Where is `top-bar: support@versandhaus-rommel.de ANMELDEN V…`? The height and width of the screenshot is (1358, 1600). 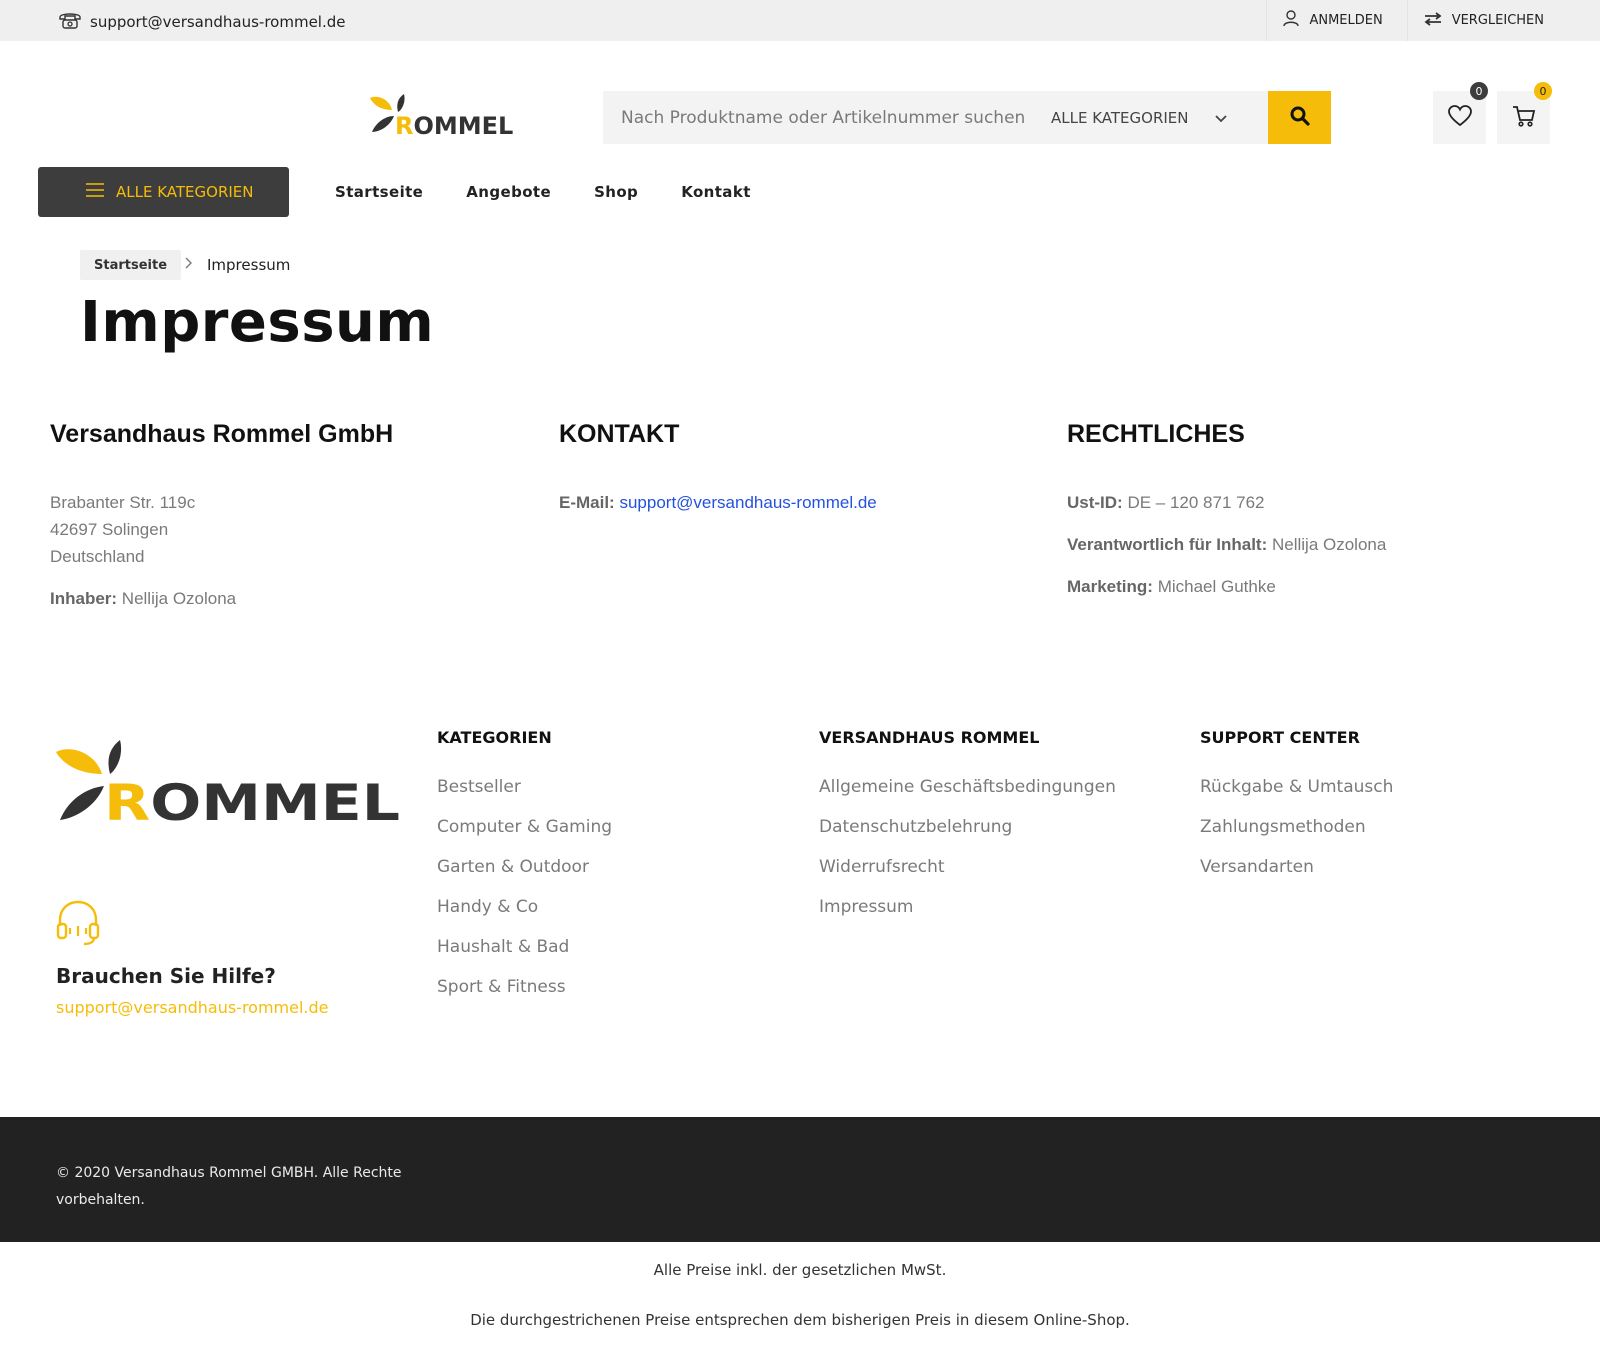 top-bar: support@versandhaus-rommel.de ANMELDEN V… is located at coordinates (800, 20).